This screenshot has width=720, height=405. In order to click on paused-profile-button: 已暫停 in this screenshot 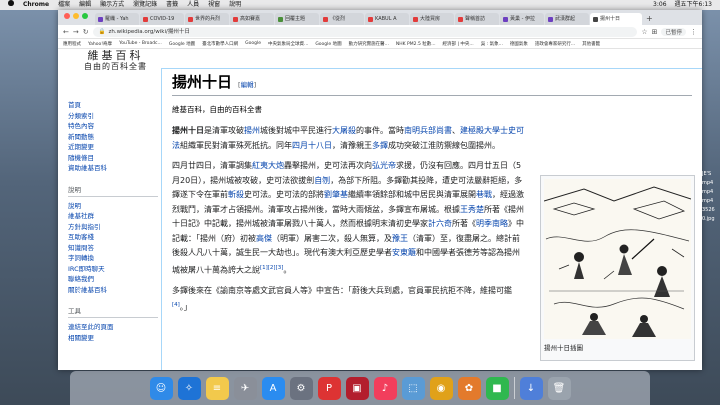, I will do `click(673, 31)`.